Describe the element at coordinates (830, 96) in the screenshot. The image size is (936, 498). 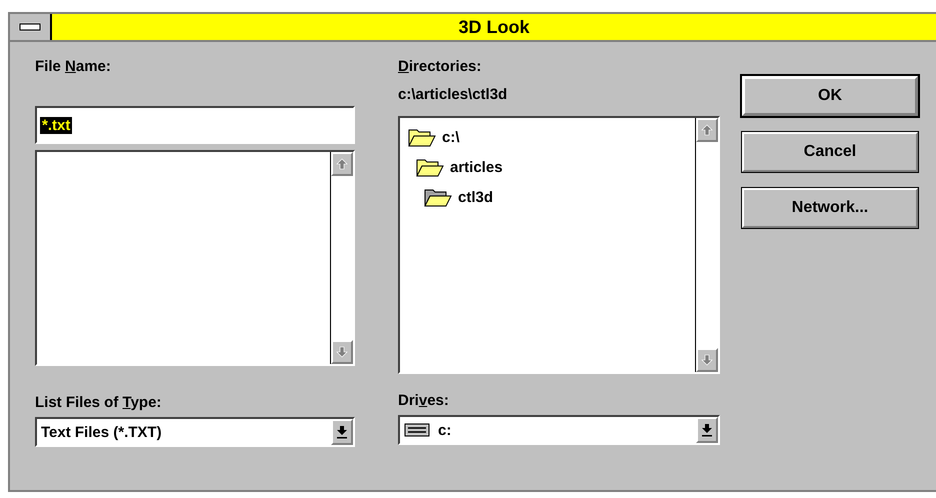
I see `dialog-button: OK` at that location.